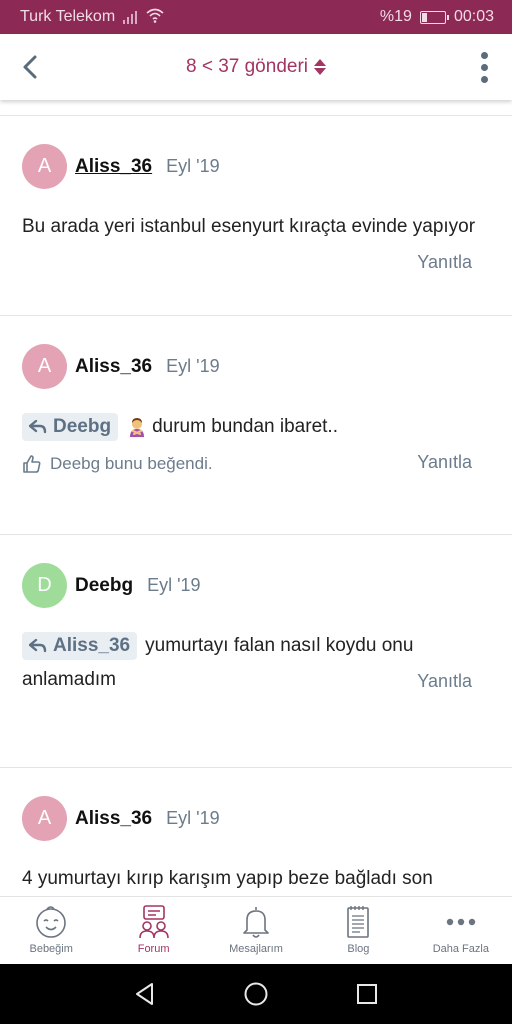  I want to click on carrier-name: Turk Telekom, so click(68, 16).